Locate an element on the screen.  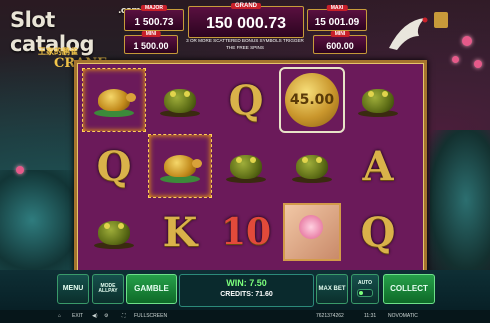
jackpot-grand: GRAND 150 000.73 is located at coordinates (246, 20).